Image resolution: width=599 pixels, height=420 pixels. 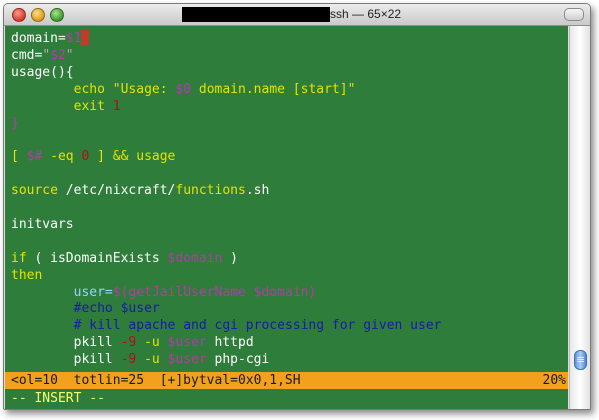 I want to click on editor-line: if ( isDomainExists $domain ), so click(x=124, y=258).